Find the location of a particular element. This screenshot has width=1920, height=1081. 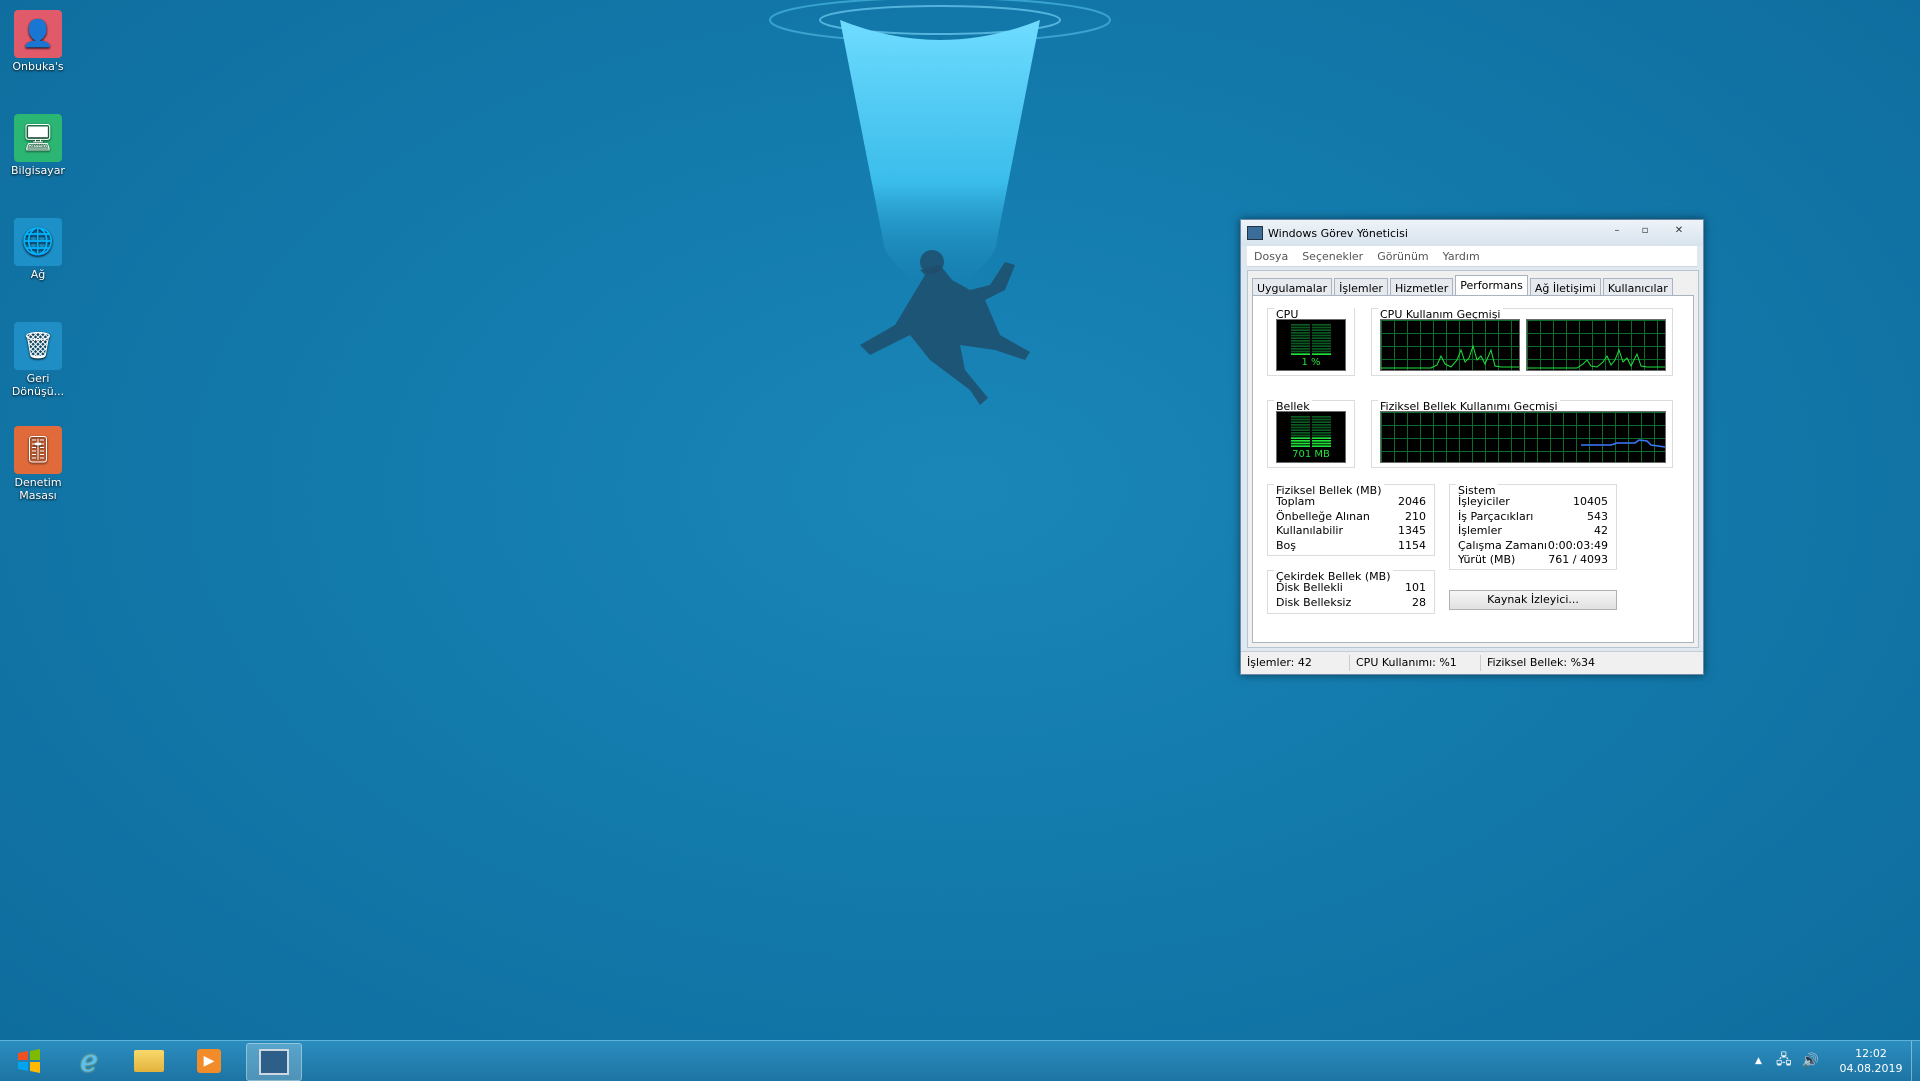

taskbar-internet-explorer: e is located at coordinates (89, 1061).